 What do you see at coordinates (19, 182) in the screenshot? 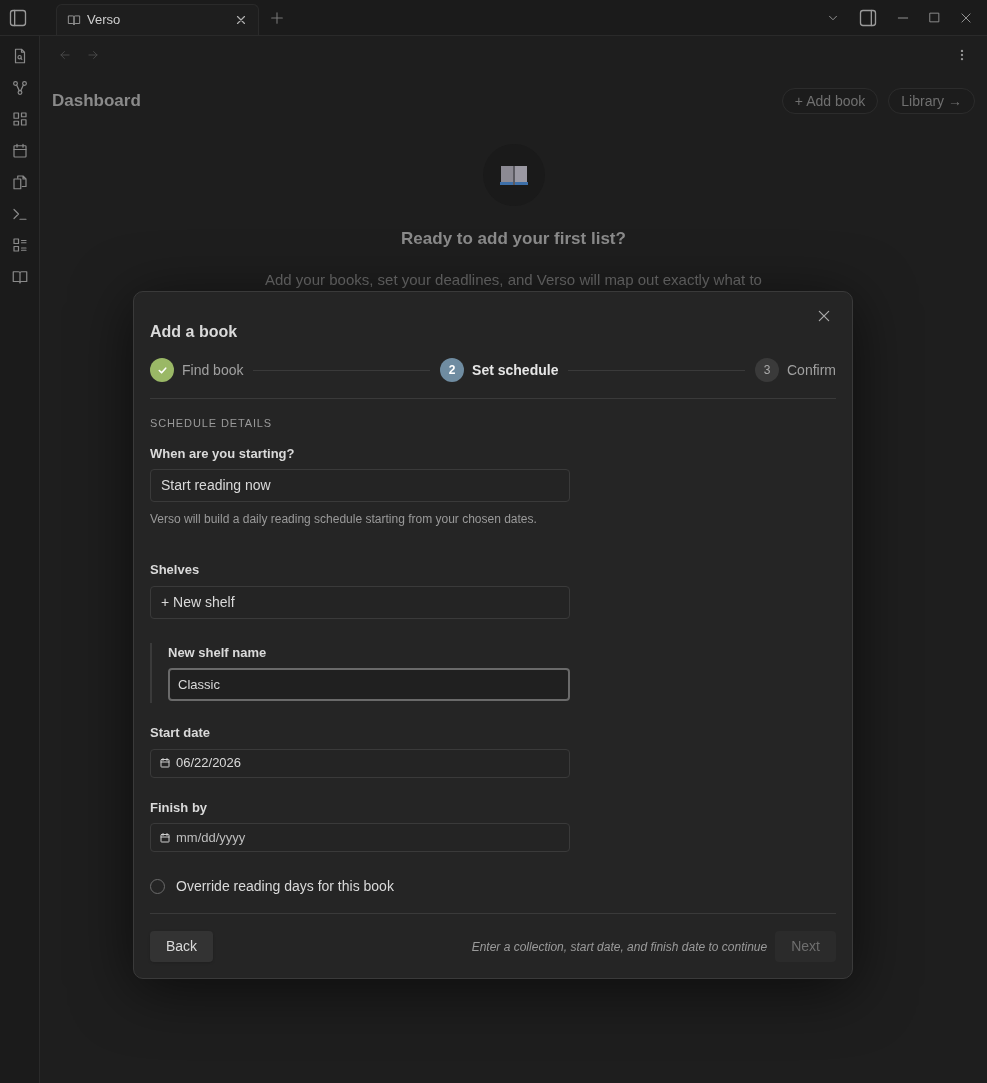
I see `files-icon` at bounding box center [19, 182].